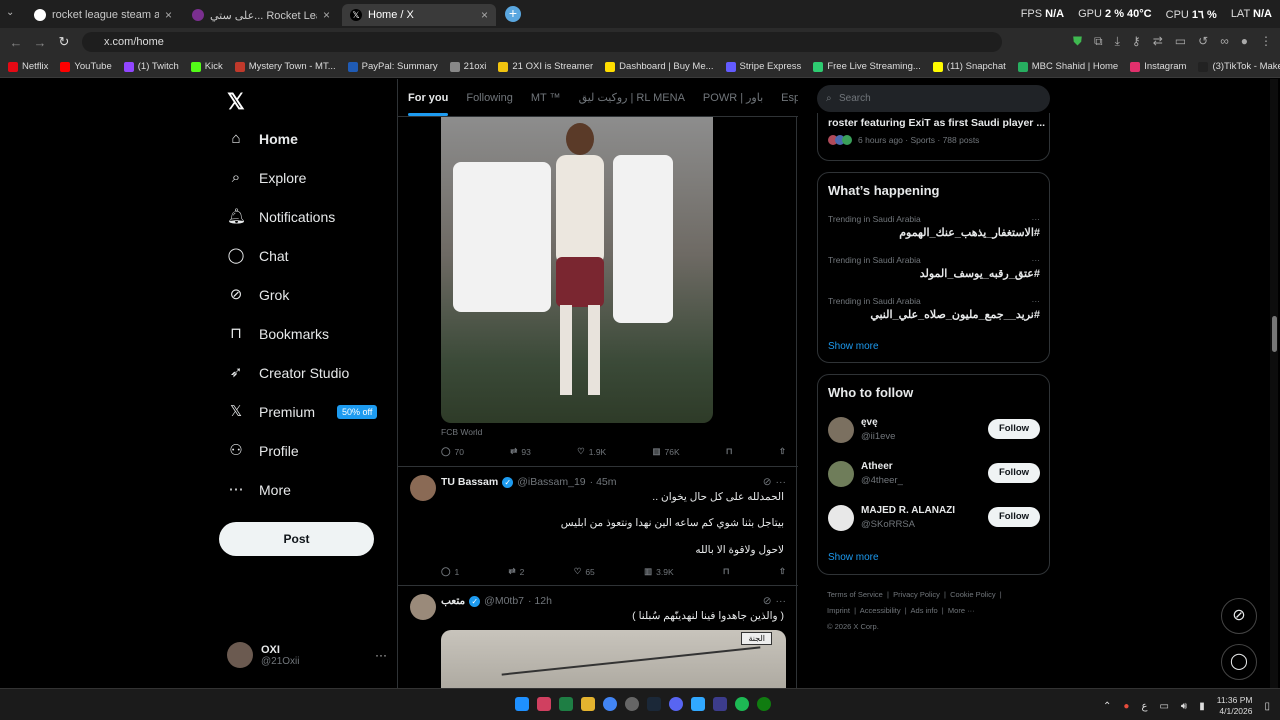 The height and width of the screenshot is (720, 1280). I want to click on spotify-icon, so click(742, 704).